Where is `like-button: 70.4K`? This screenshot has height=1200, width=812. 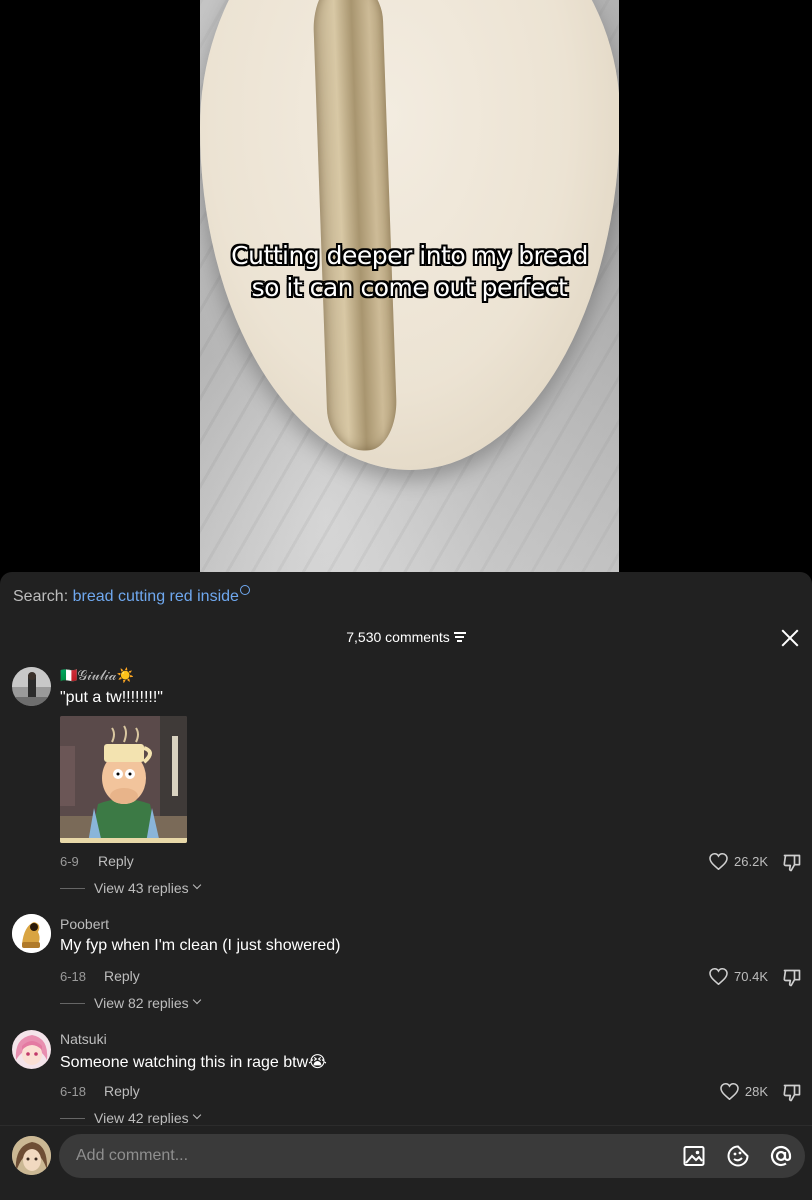
like-button: 70.4K is located at coordinates (738, 976).